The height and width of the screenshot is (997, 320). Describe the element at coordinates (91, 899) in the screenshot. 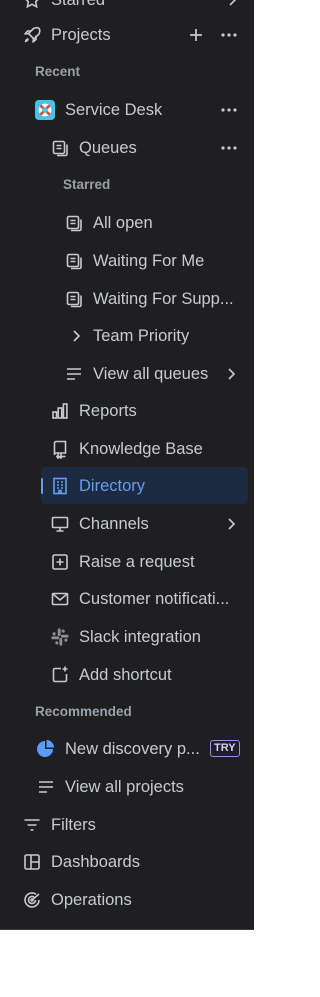

I see `sidebar-item-label: Operations` at that location.